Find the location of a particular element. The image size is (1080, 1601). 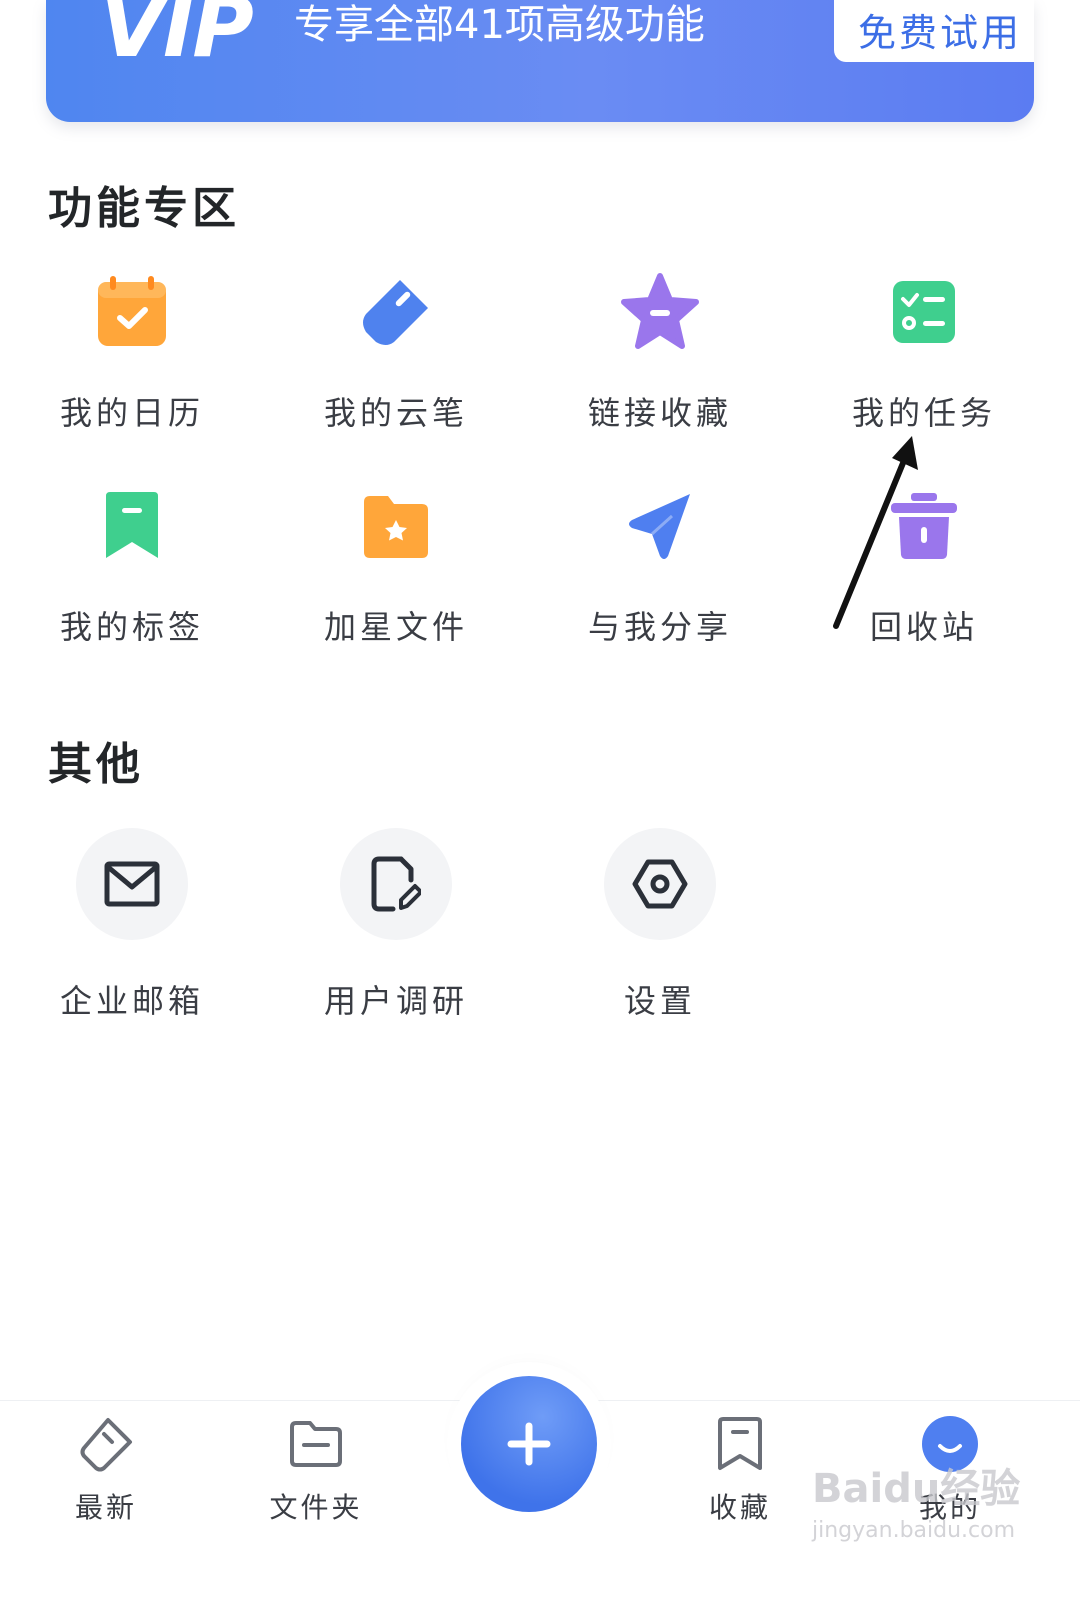

star-folder-icon is located at coordinates (396, 526).